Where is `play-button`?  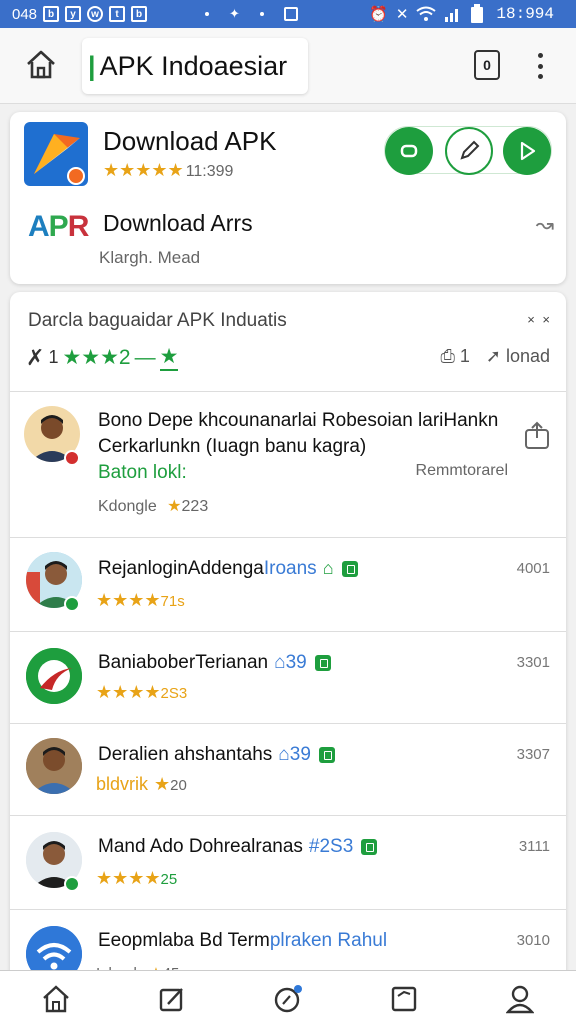
play-button is located at coordinates (527, 151).